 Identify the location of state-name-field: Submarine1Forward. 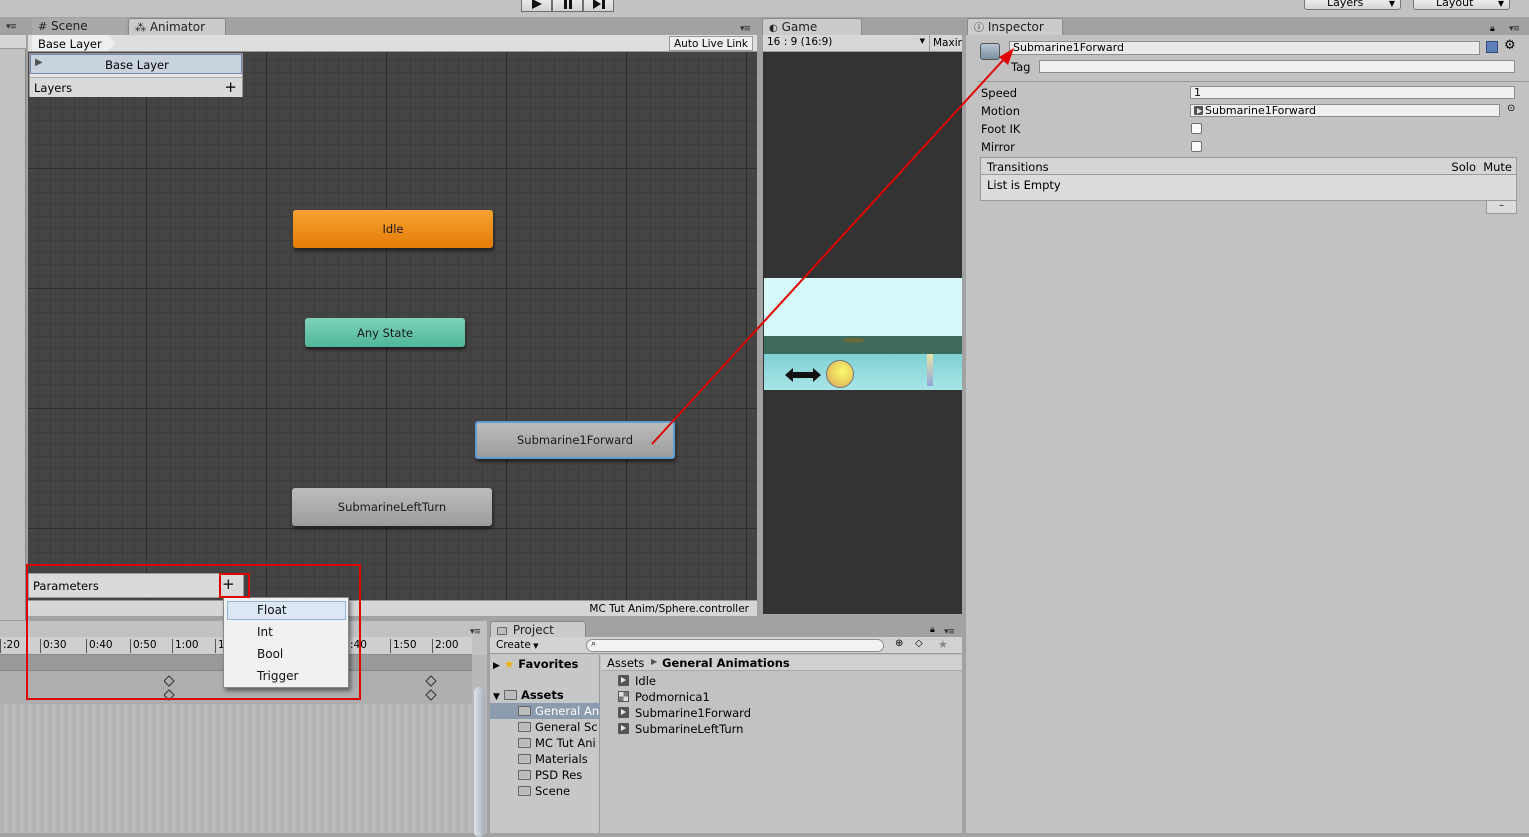
(1244, 48).